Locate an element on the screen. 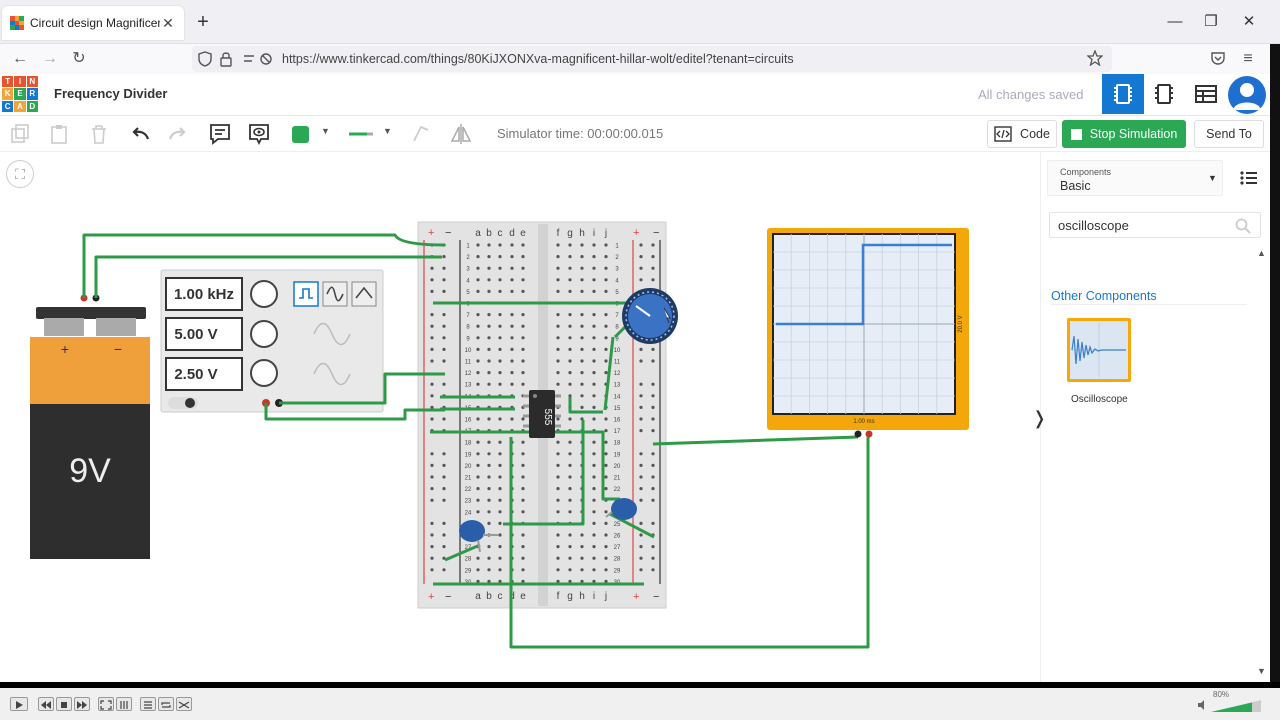 The height and width of the screenshot is (720, 1280). loop-icon is located at coordinates (166, 704).